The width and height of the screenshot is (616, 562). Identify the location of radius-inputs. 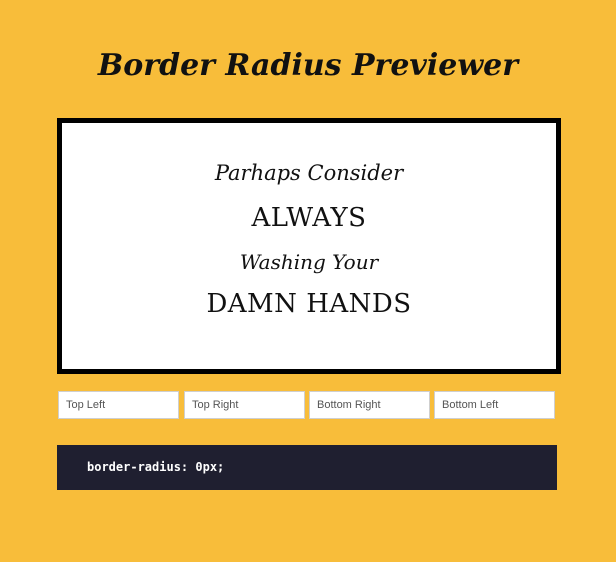
(307, 405).